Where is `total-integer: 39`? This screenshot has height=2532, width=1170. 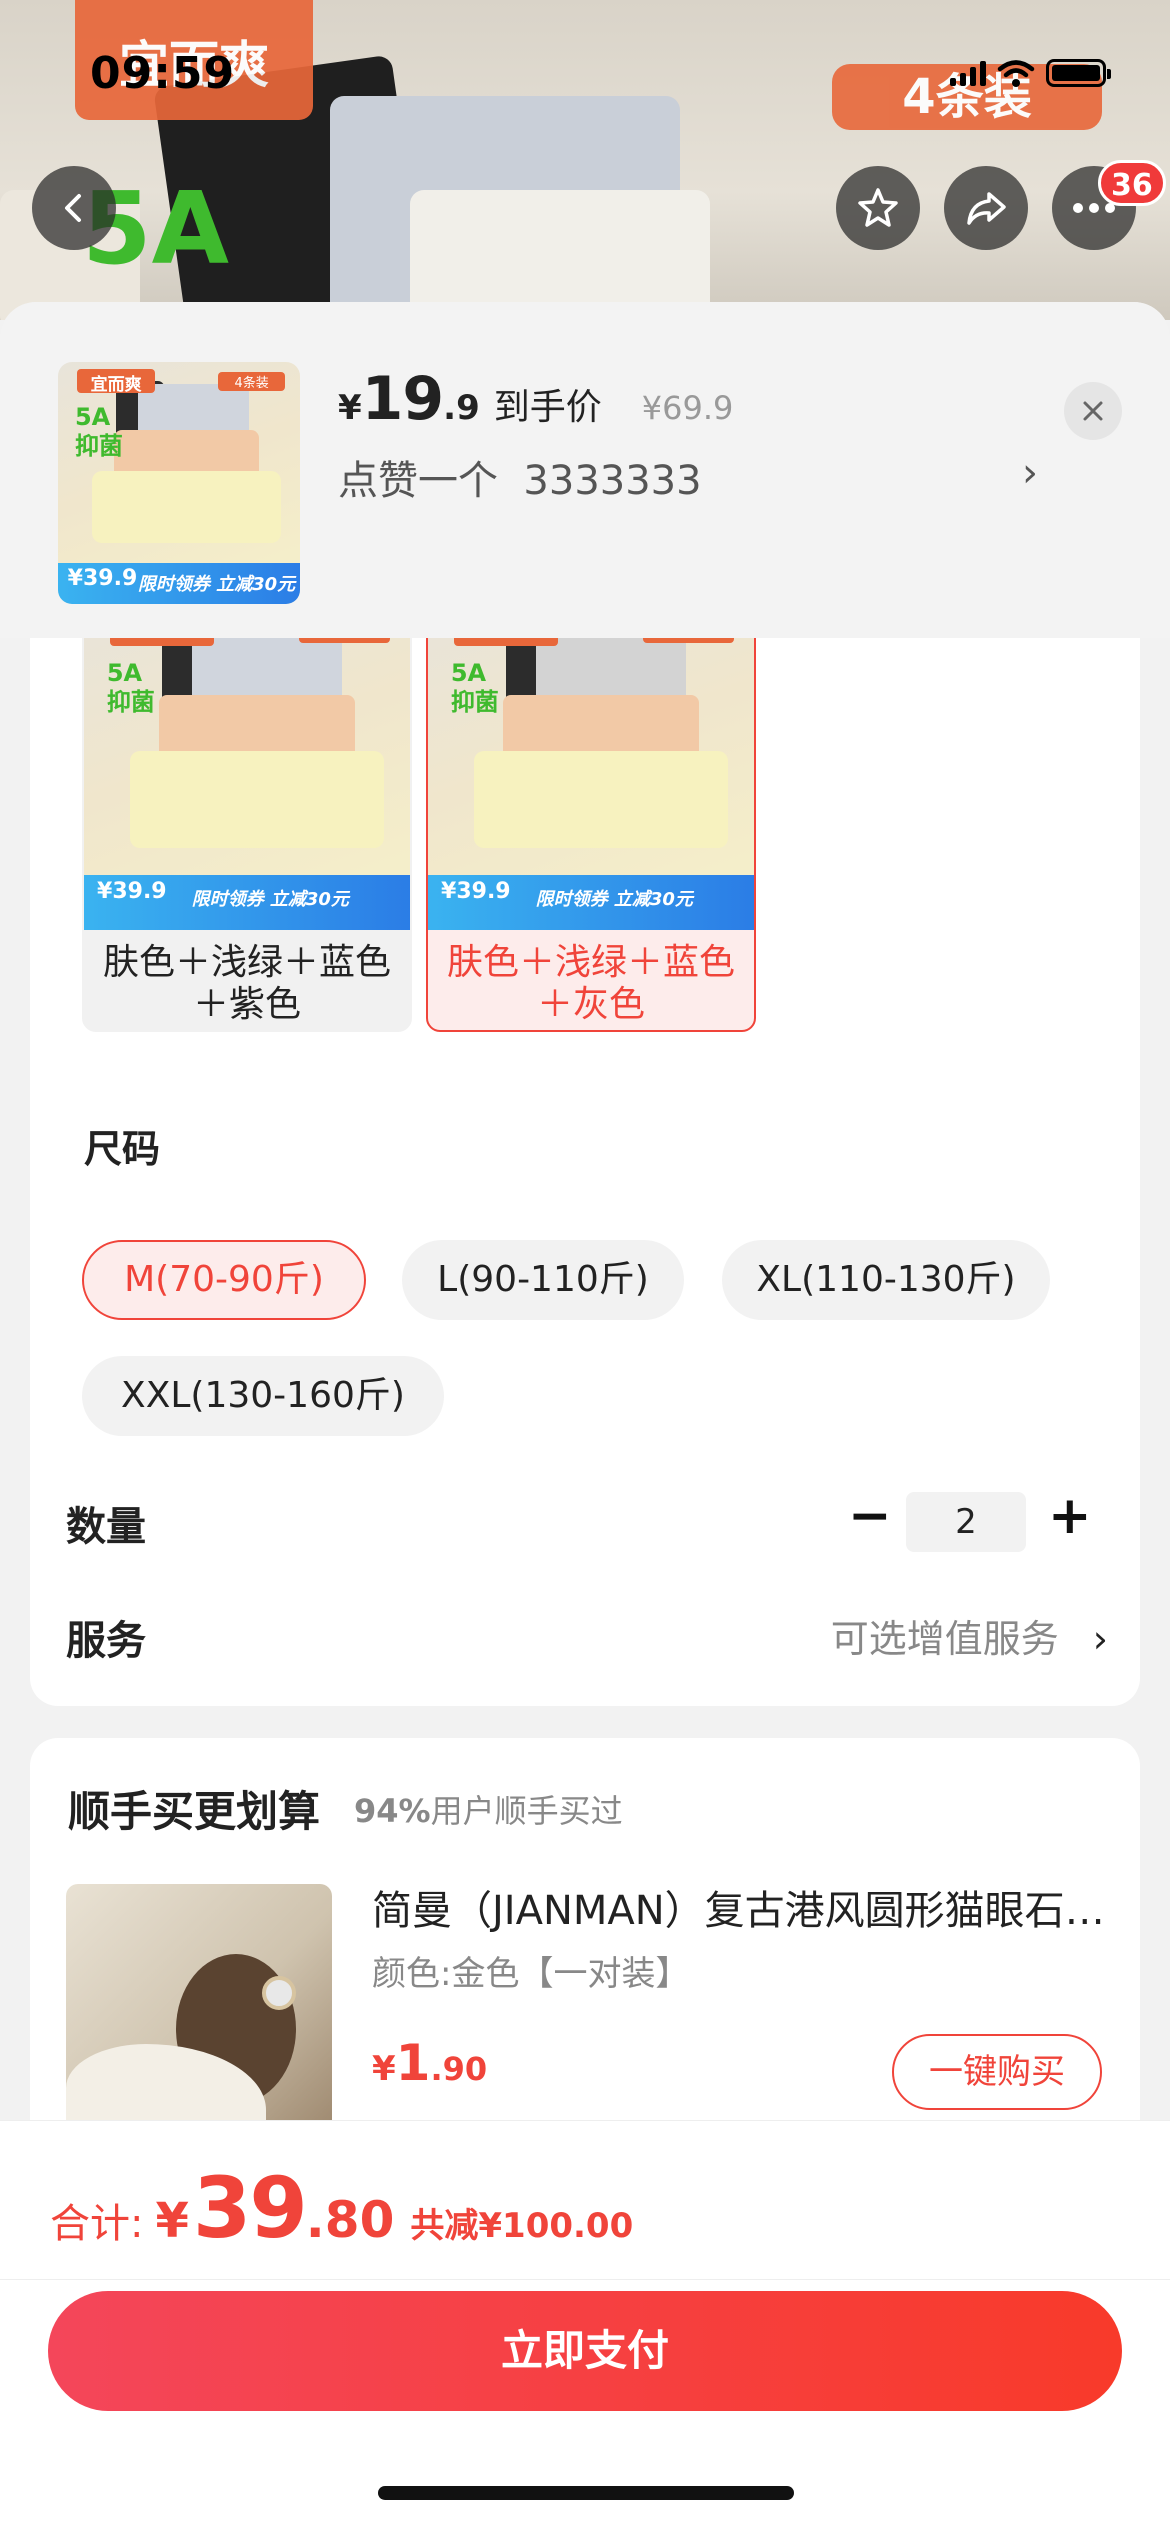 total-integer: 39 is located at coordinates (250, 2208).